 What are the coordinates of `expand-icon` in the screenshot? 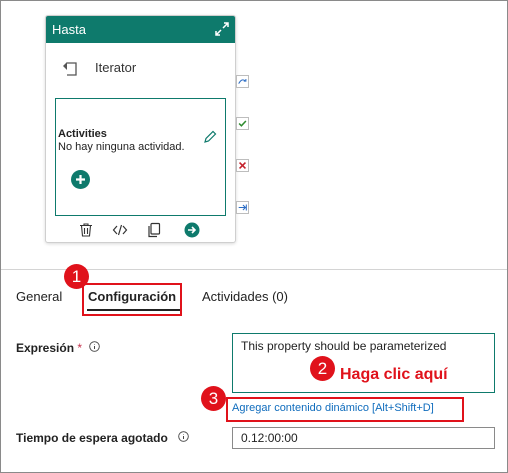 It's located at (222, 29).